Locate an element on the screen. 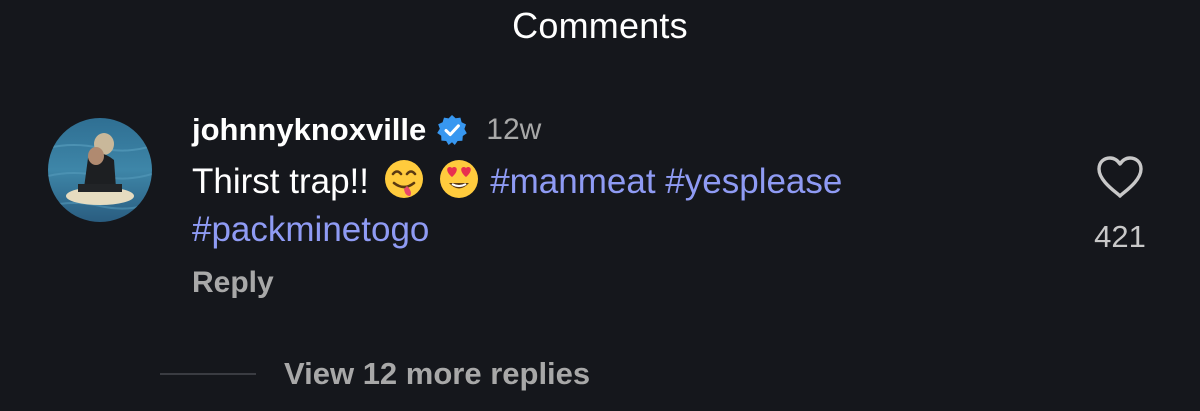 The image size is (1200, 411). like-control: 421 is located at coordinates (1120, 204).